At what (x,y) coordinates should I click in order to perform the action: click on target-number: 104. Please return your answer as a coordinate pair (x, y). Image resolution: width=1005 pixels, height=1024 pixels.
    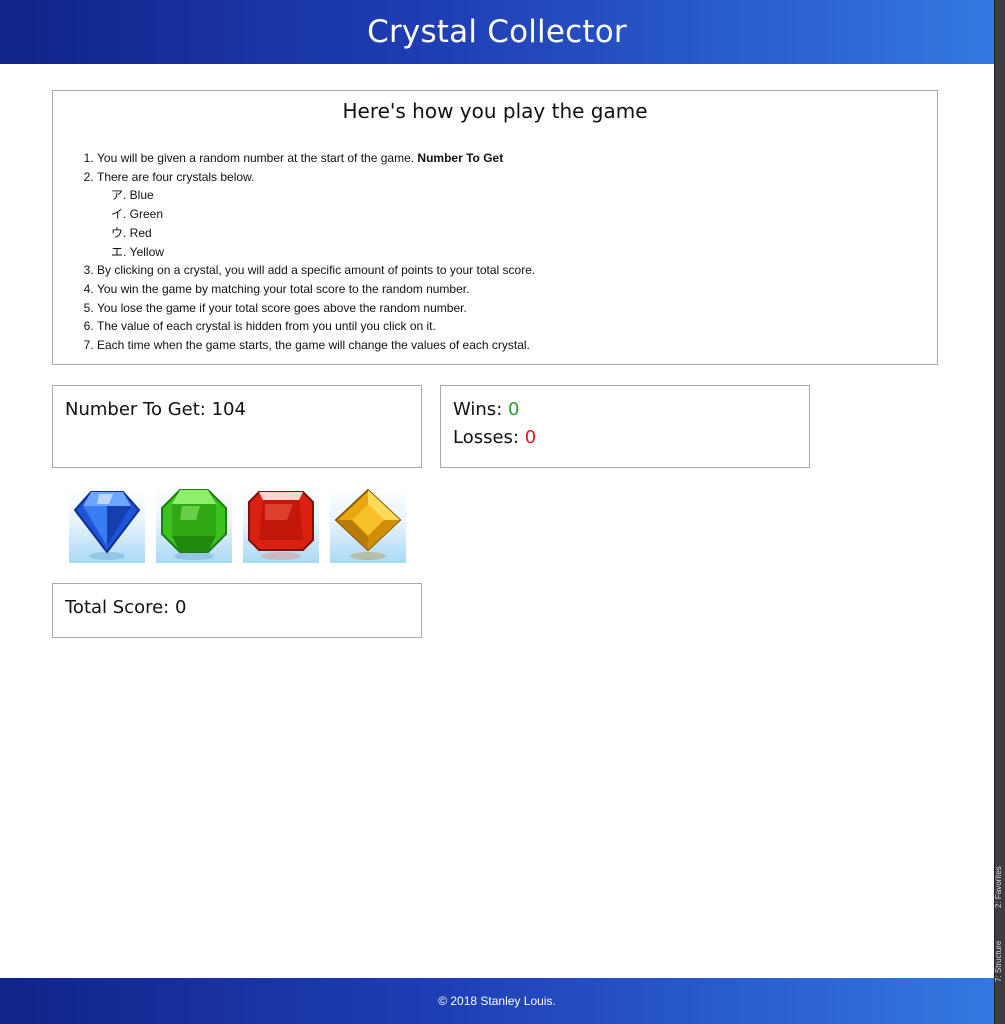
    Looking at the image, I should click on (228, 409).